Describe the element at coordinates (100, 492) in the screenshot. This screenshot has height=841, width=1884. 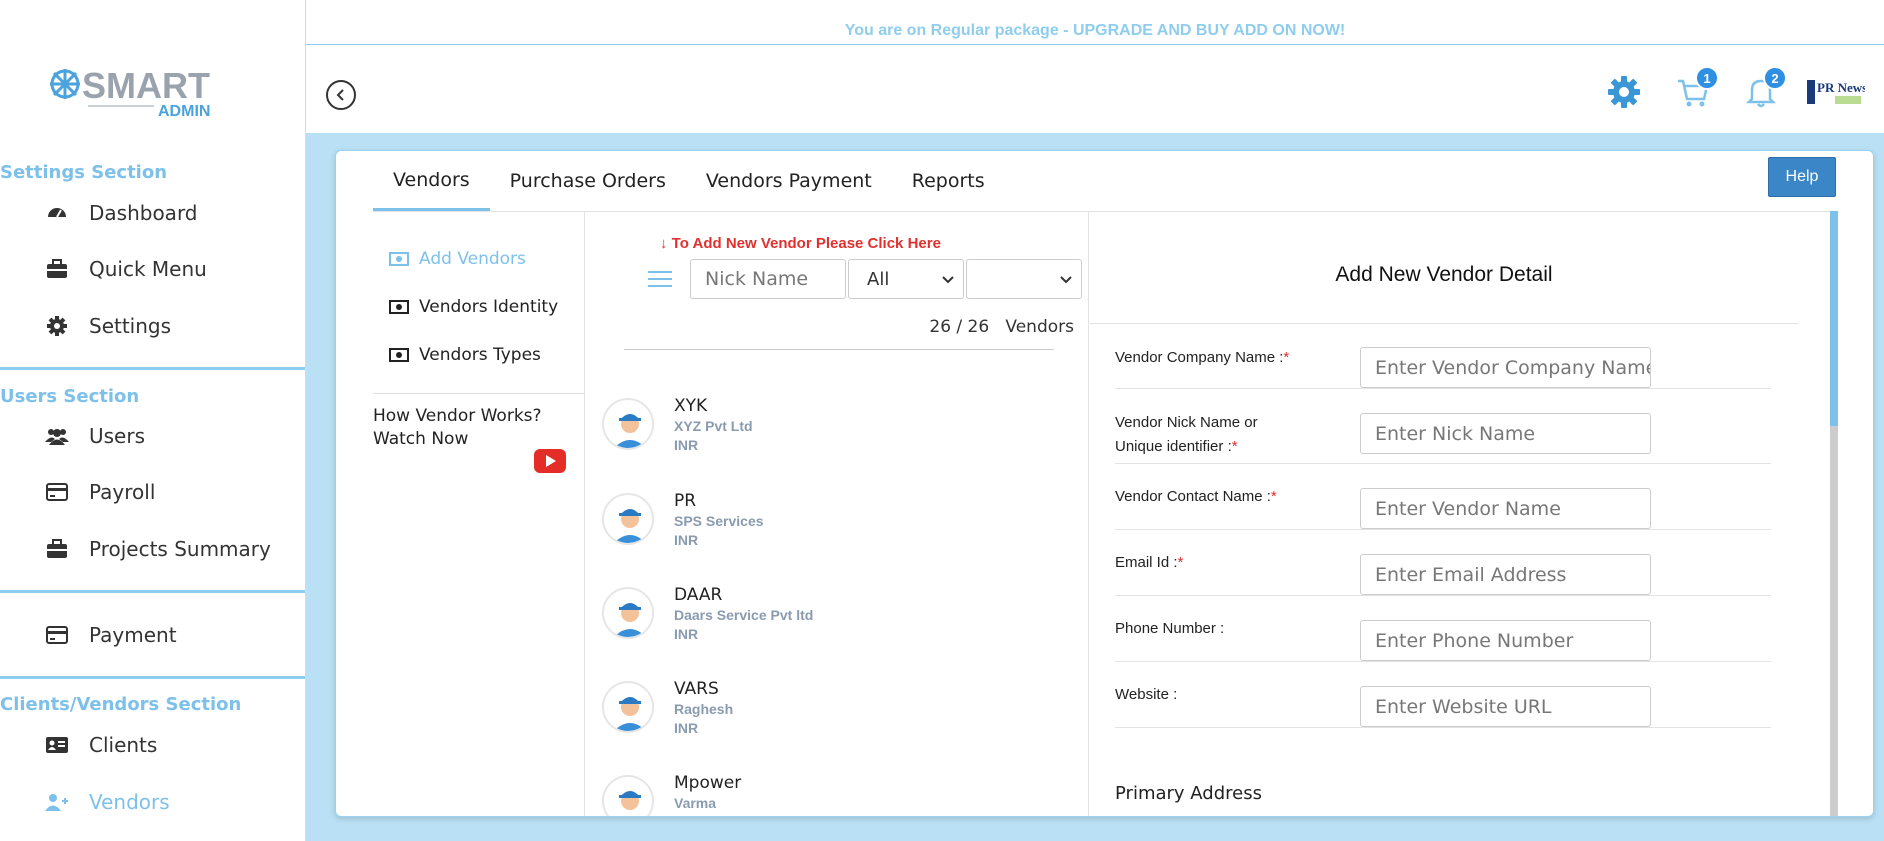
I see `sidebar-item-payroll: Payroll` at that location.